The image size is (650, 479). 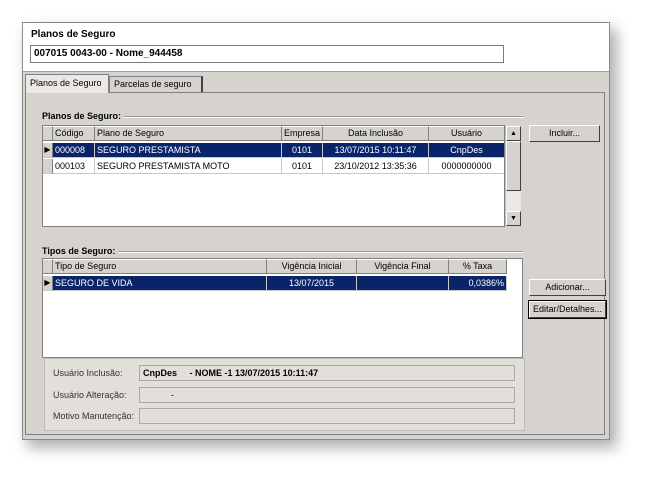 I want to click on window-title: Planos de Seguro, so click(x=73, y=34).